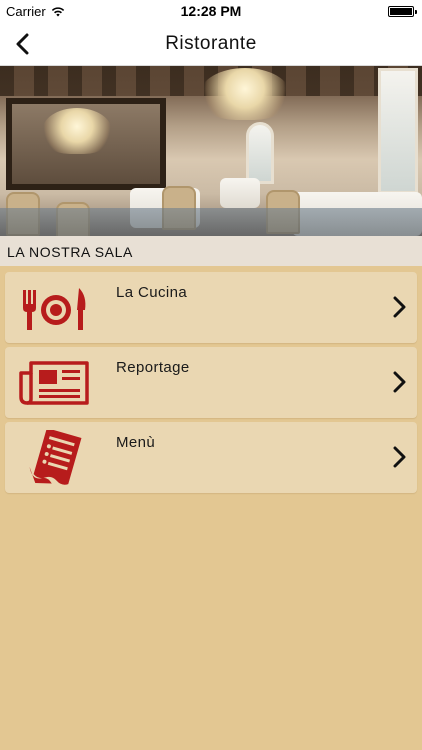 This screenshot has height=750, width=422. I want to click on window-right, so click(398, 131).